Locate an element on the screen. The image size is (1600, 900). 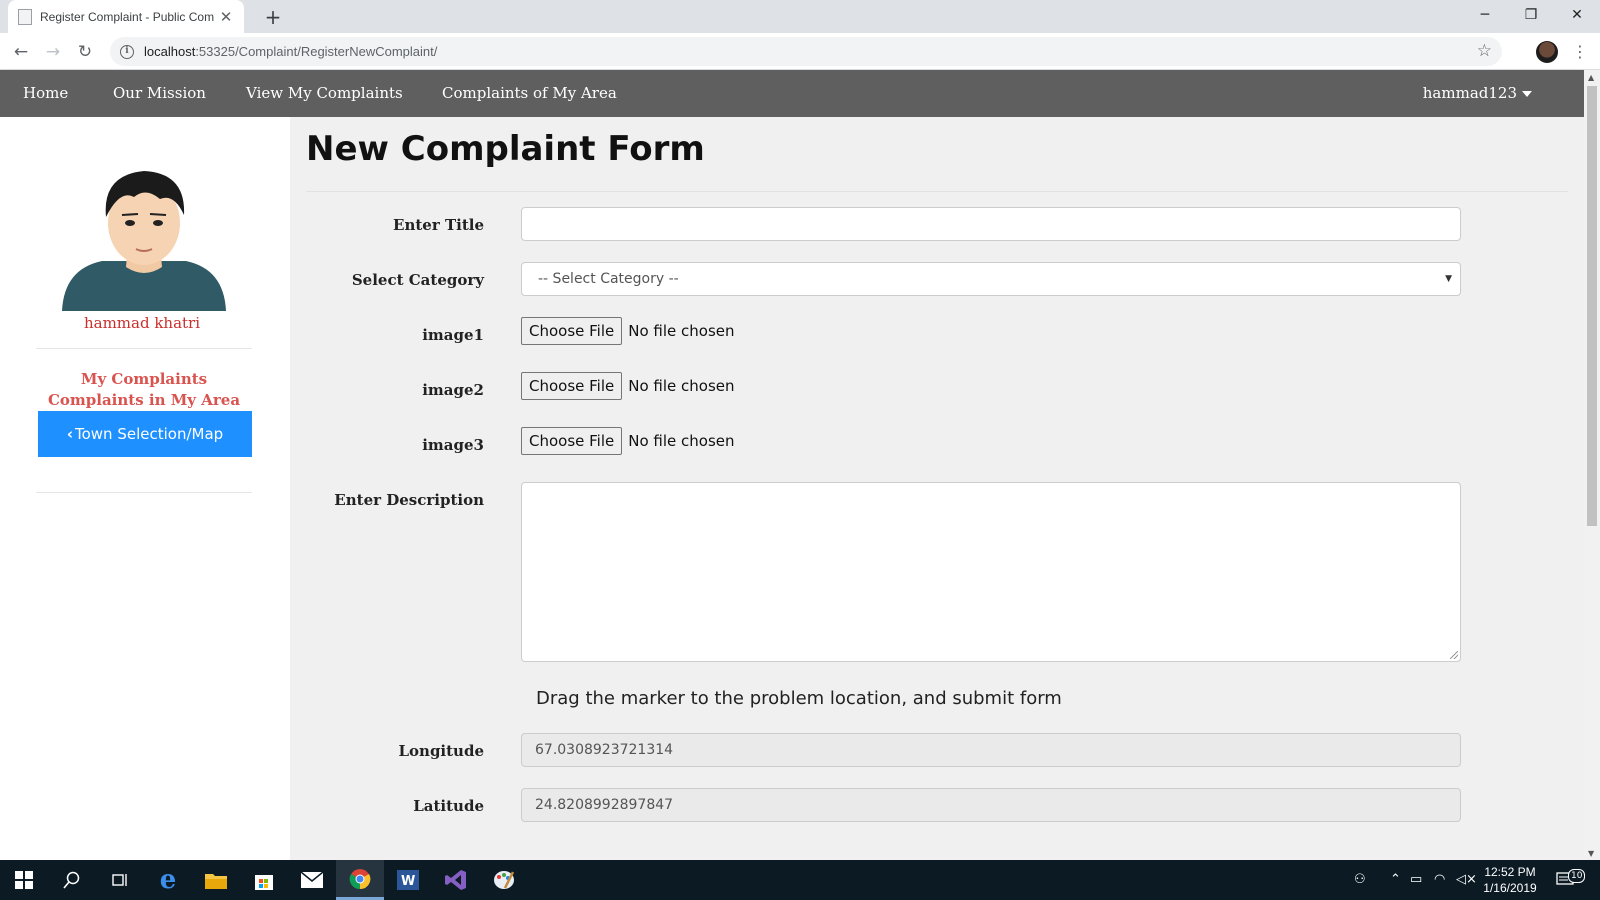
nav-complaints-of-my-area: Complaints of My Area is located at coordinates (529, 93).